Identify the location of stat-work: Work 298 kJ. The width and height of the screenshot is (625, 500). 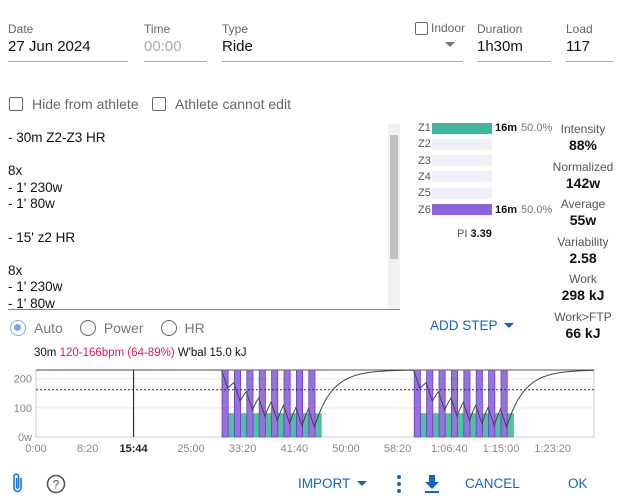
(583, 287).